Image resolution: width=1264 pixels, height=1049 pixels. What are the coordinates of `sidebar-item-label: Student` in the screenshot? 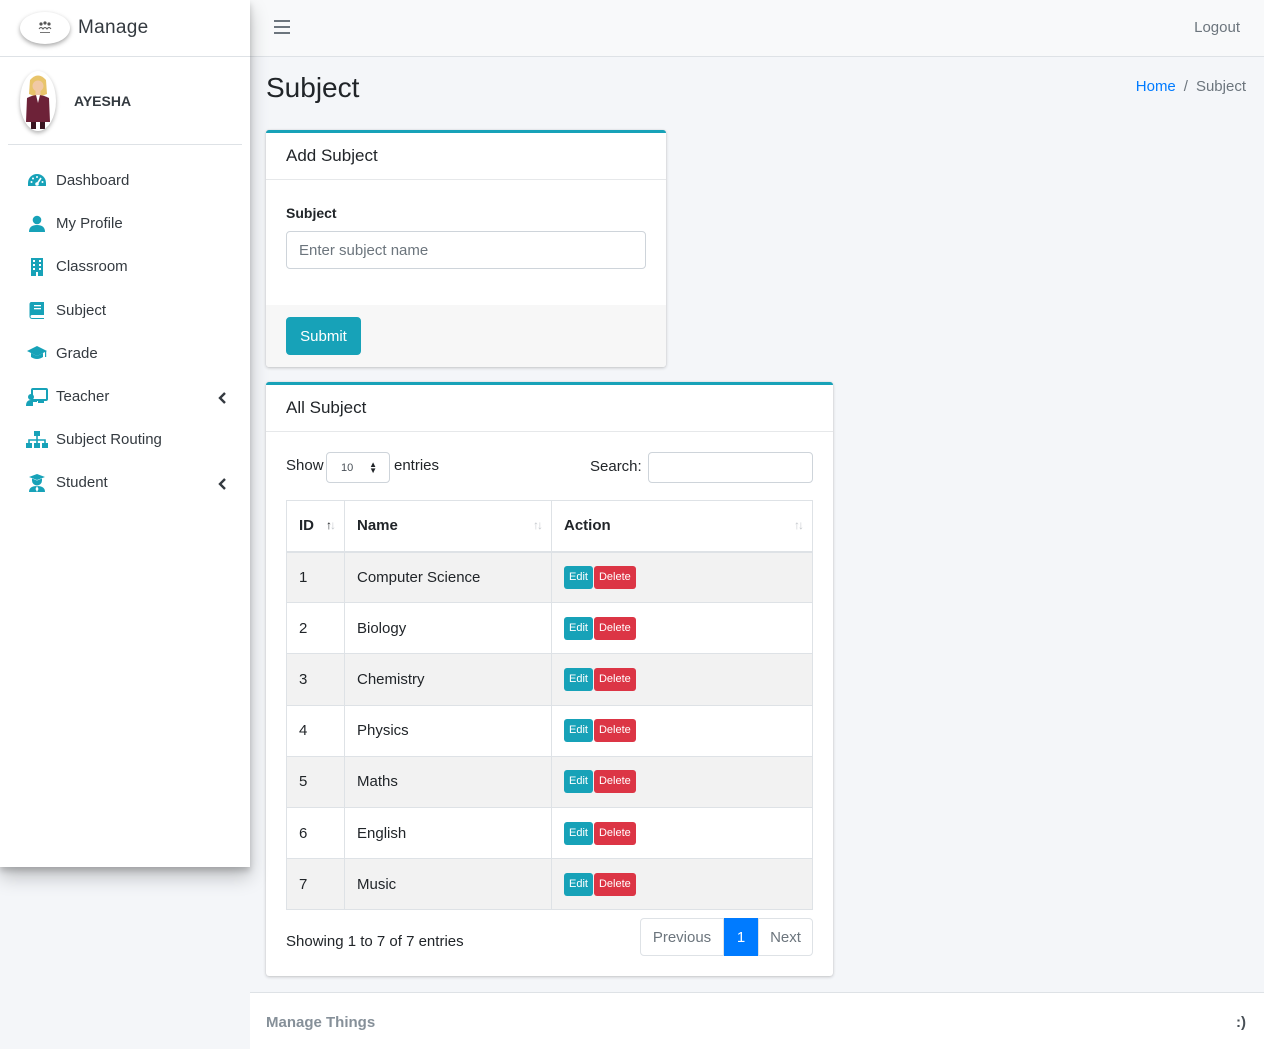 It's located at (82, 483).